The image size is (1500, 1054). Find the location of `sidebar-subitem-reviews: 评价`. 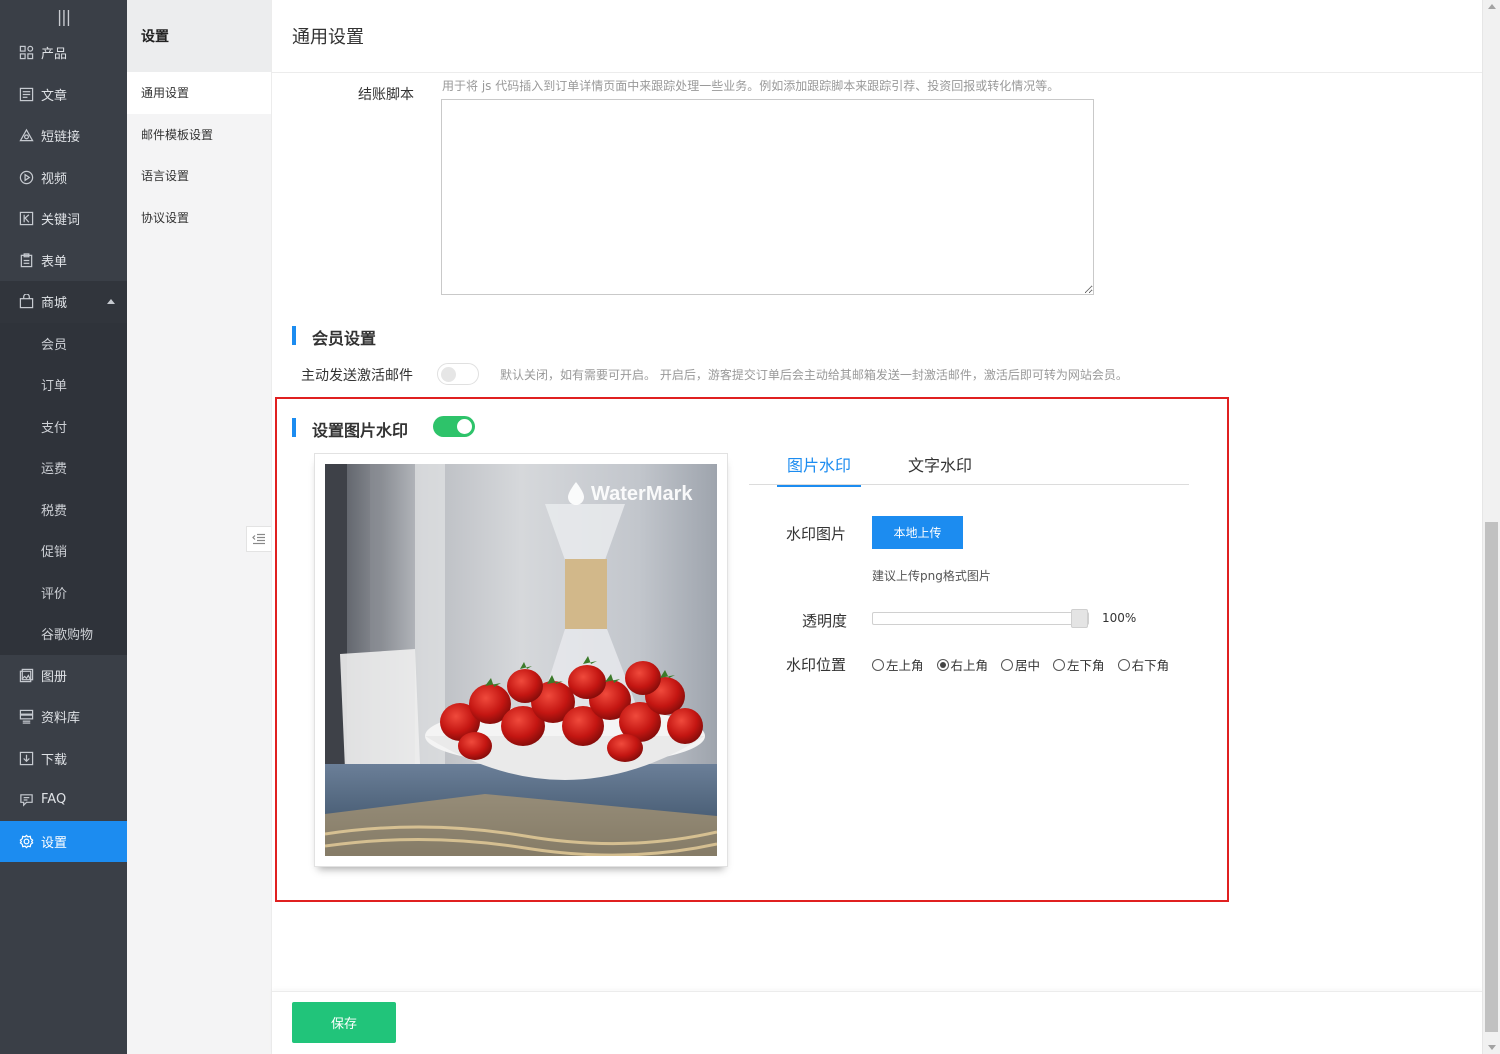

sidebar-subitem-reviews: 评价 is located at coordinates (63, 592).